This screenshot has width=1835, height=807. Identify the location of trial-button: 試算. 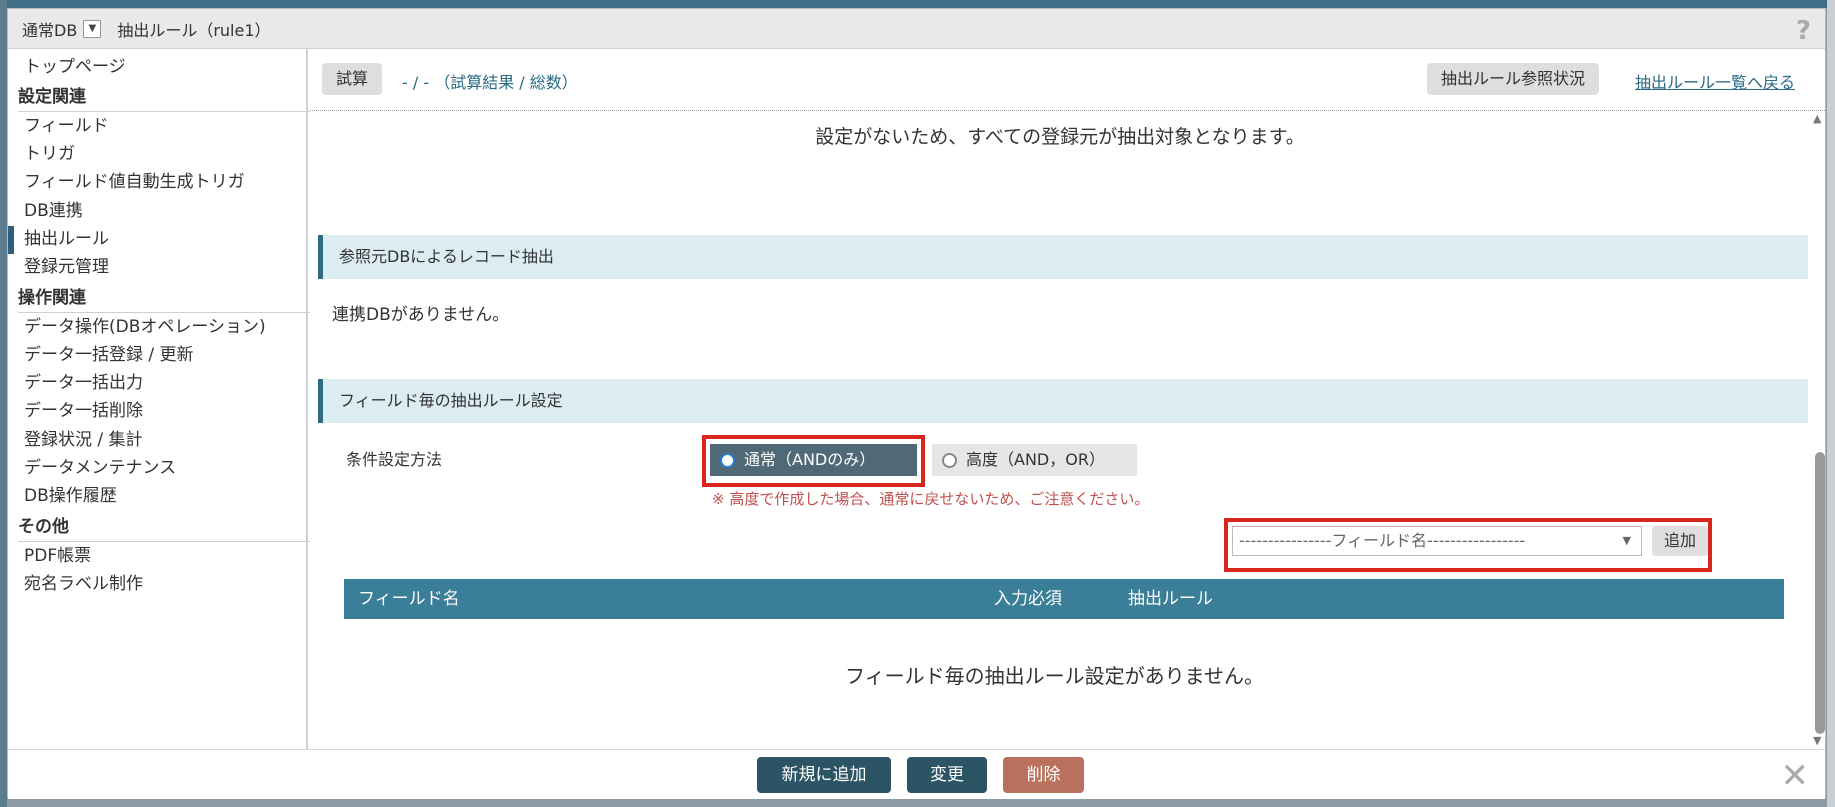
(352, 79).